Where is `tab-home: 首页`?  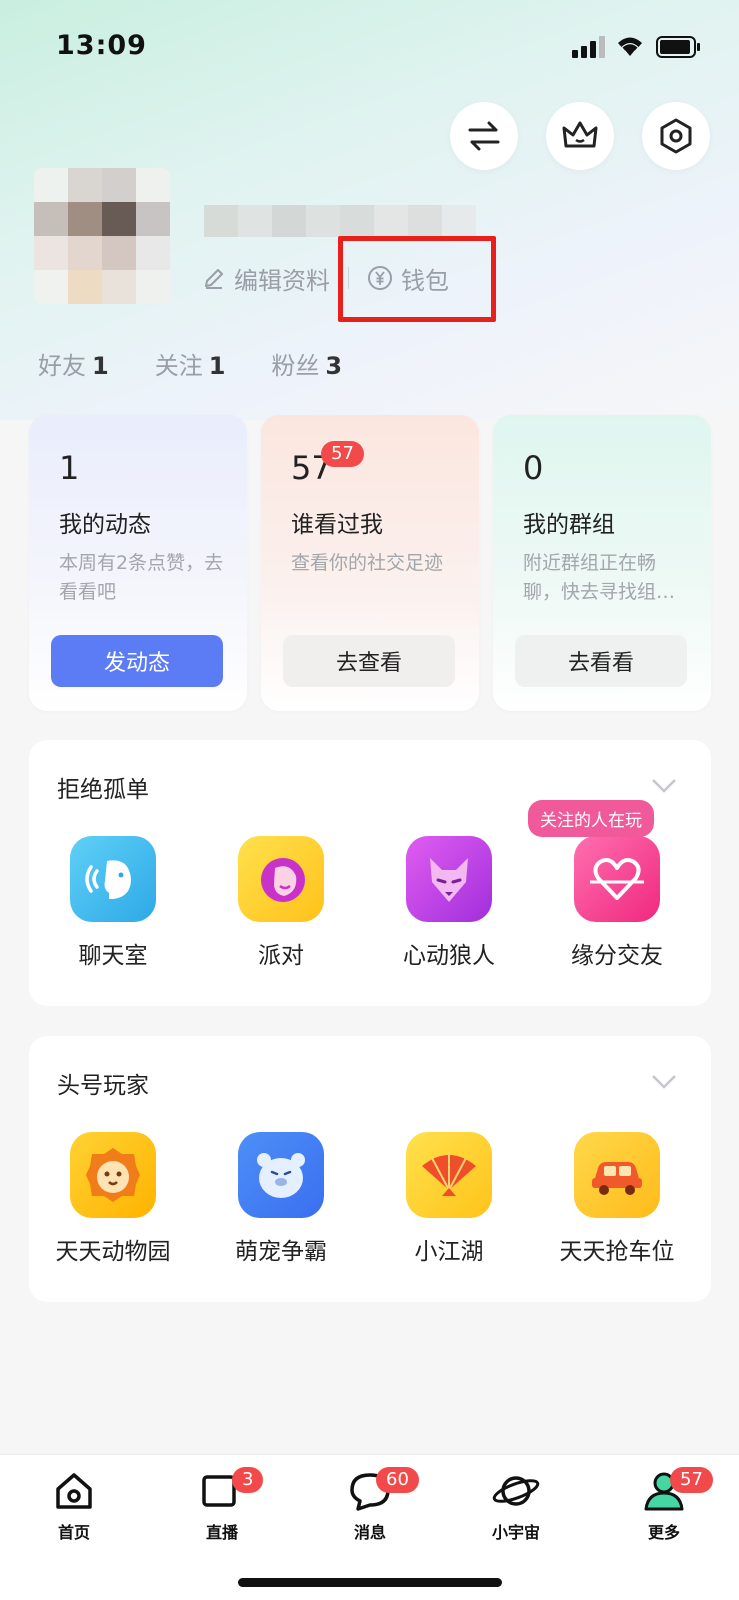 tab-home: 首页 is located at coordinates (74, 1506).